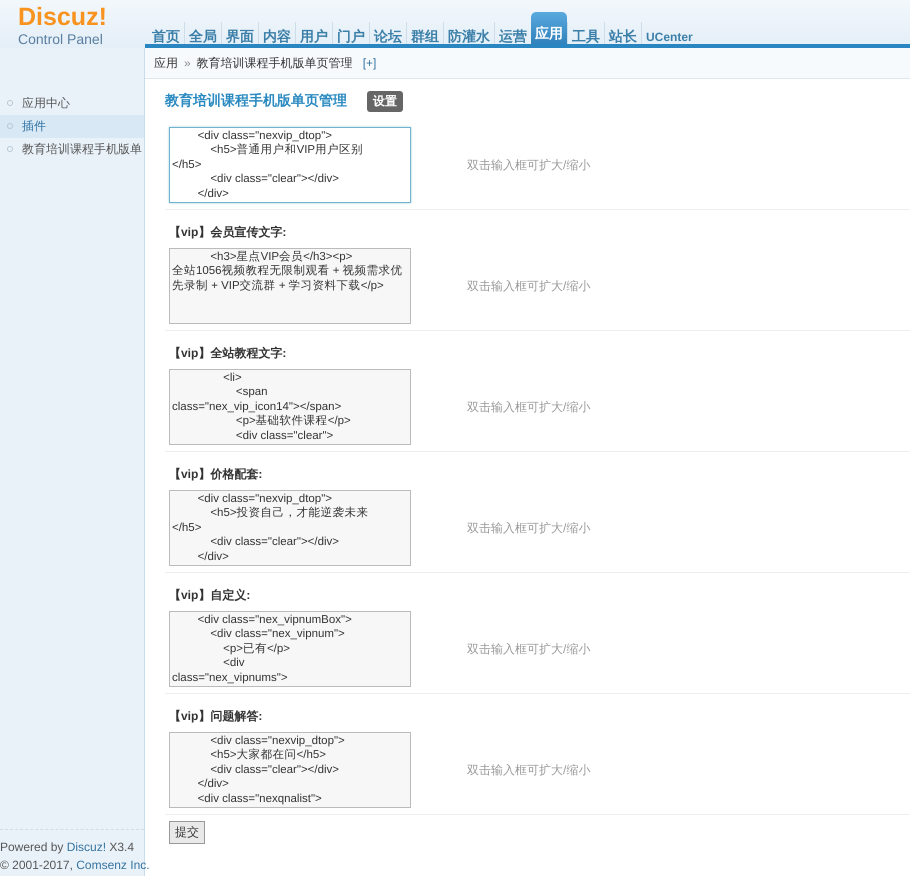 The image size is (910, 876). I want to click on expand-link: [+], so click(369, 63).